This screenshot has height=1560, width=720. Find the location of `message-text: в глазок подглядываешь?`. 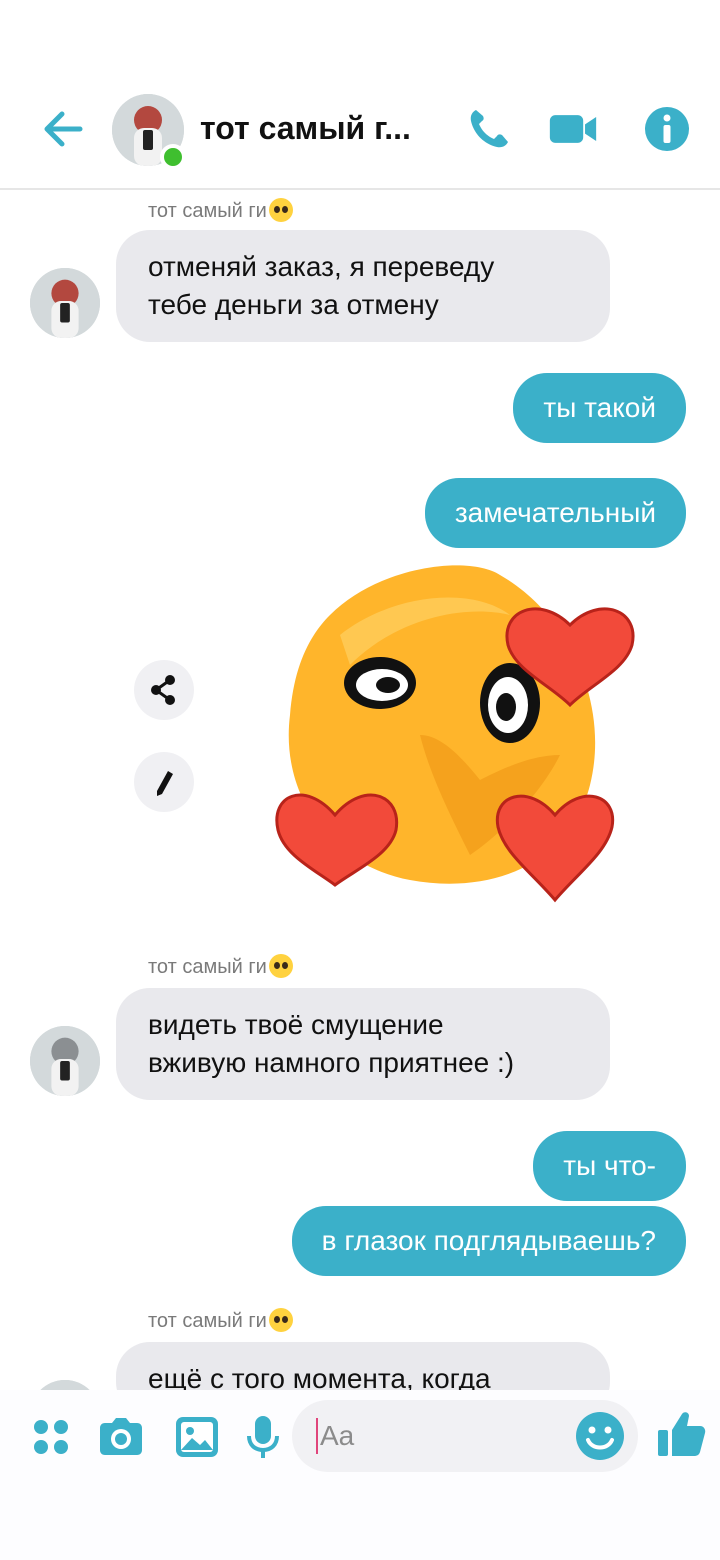

message-text: в глазок подглядываешь? is located at coordinates (488, 1240).